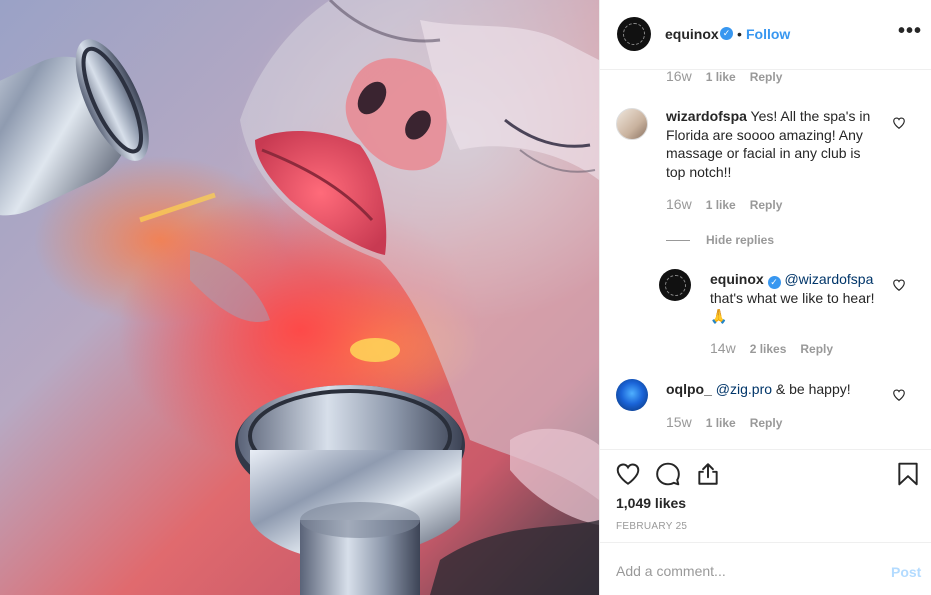 Image resolution: width=931 pixels, height=595 pixels. Describe the element at coordinates (706, 116) in the screenshot. I see `comment-username: wizardofspa` at that location.